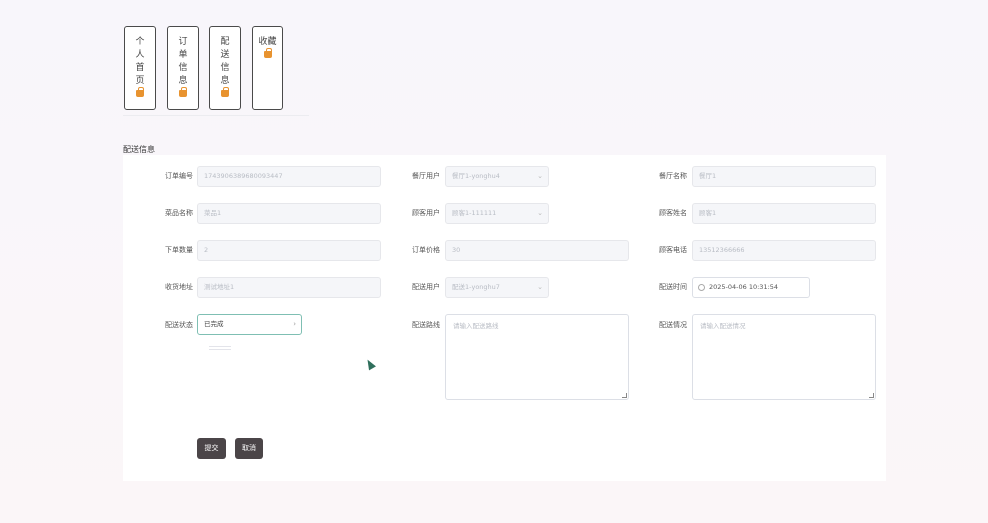 This screenshot has height=523, width=988. Describe the element at coordinates (537, 250) in the screenshot. I see `order-price-field: 30` at that location.